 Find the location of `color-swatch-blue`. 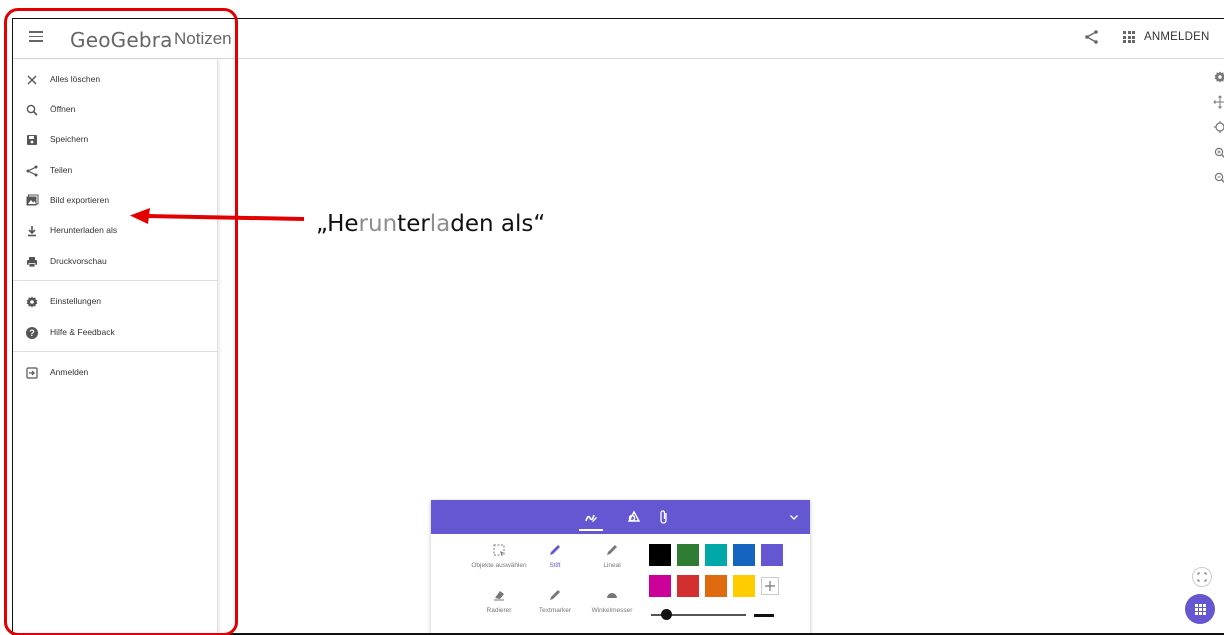

color-swatch-blue is located at coordinates (744, 555).